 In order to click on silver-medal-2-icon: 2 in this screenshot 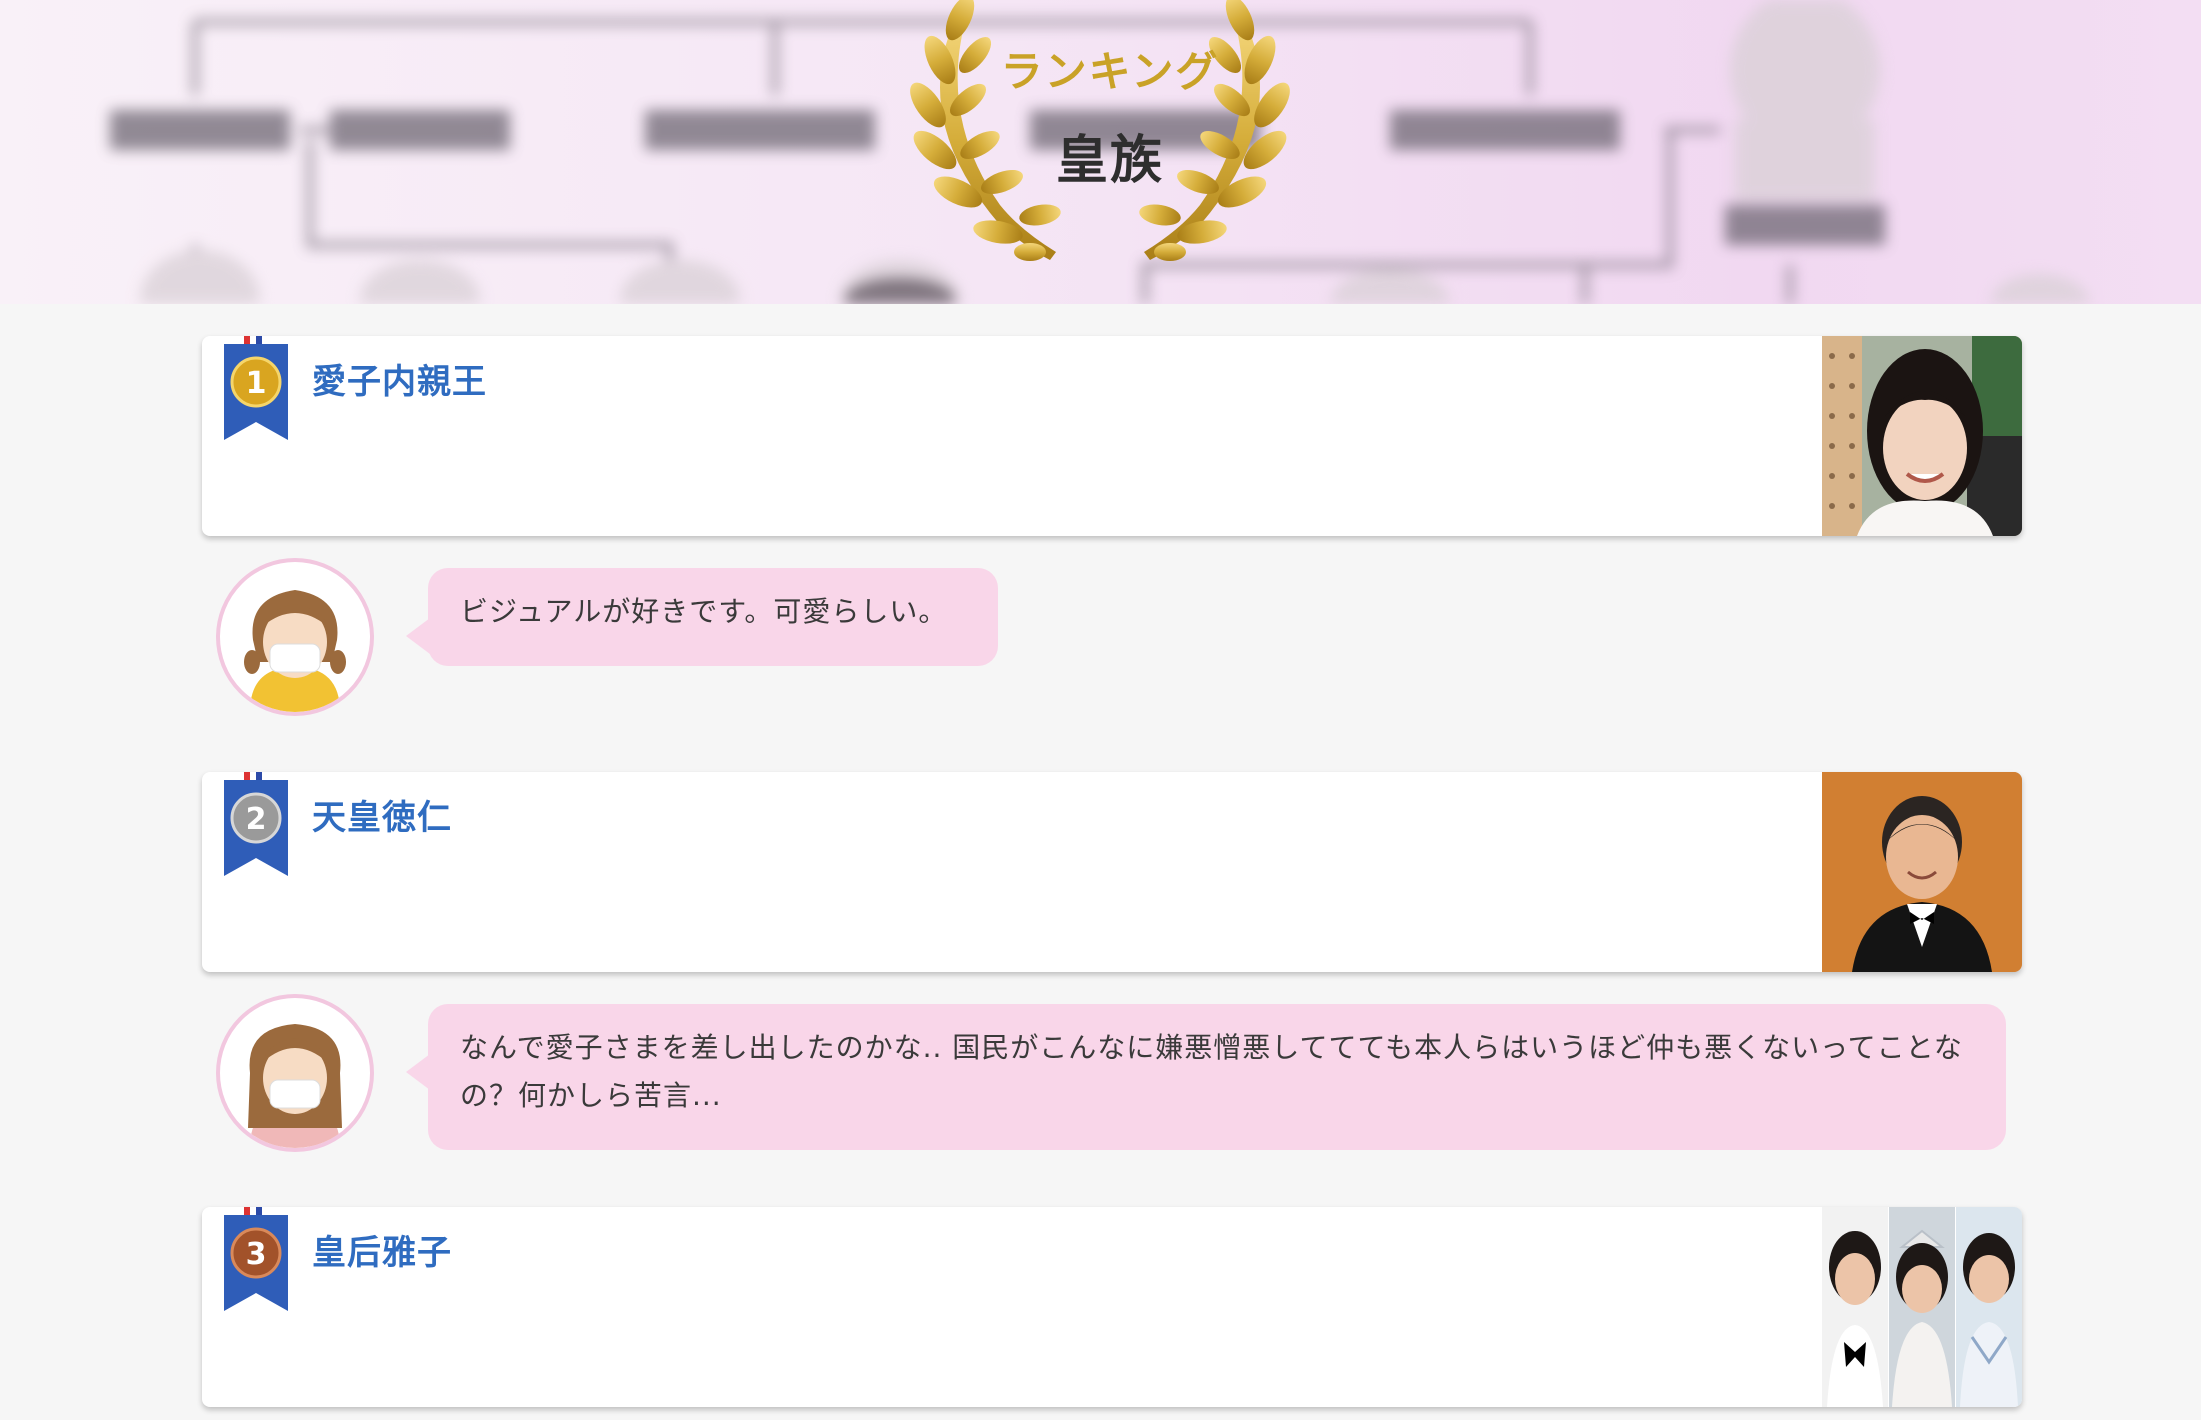, I will do `click(256, 824)`.